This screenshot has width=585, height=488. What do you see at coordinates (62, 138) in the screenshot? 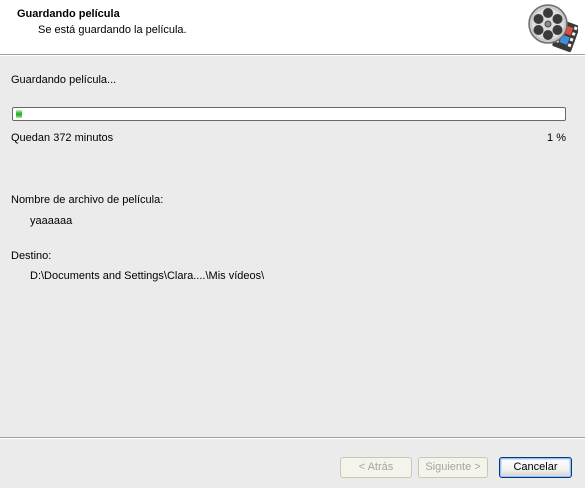
I see `time-remaining-text: Quedan 372 minutos` at bounding box center [62, 138].